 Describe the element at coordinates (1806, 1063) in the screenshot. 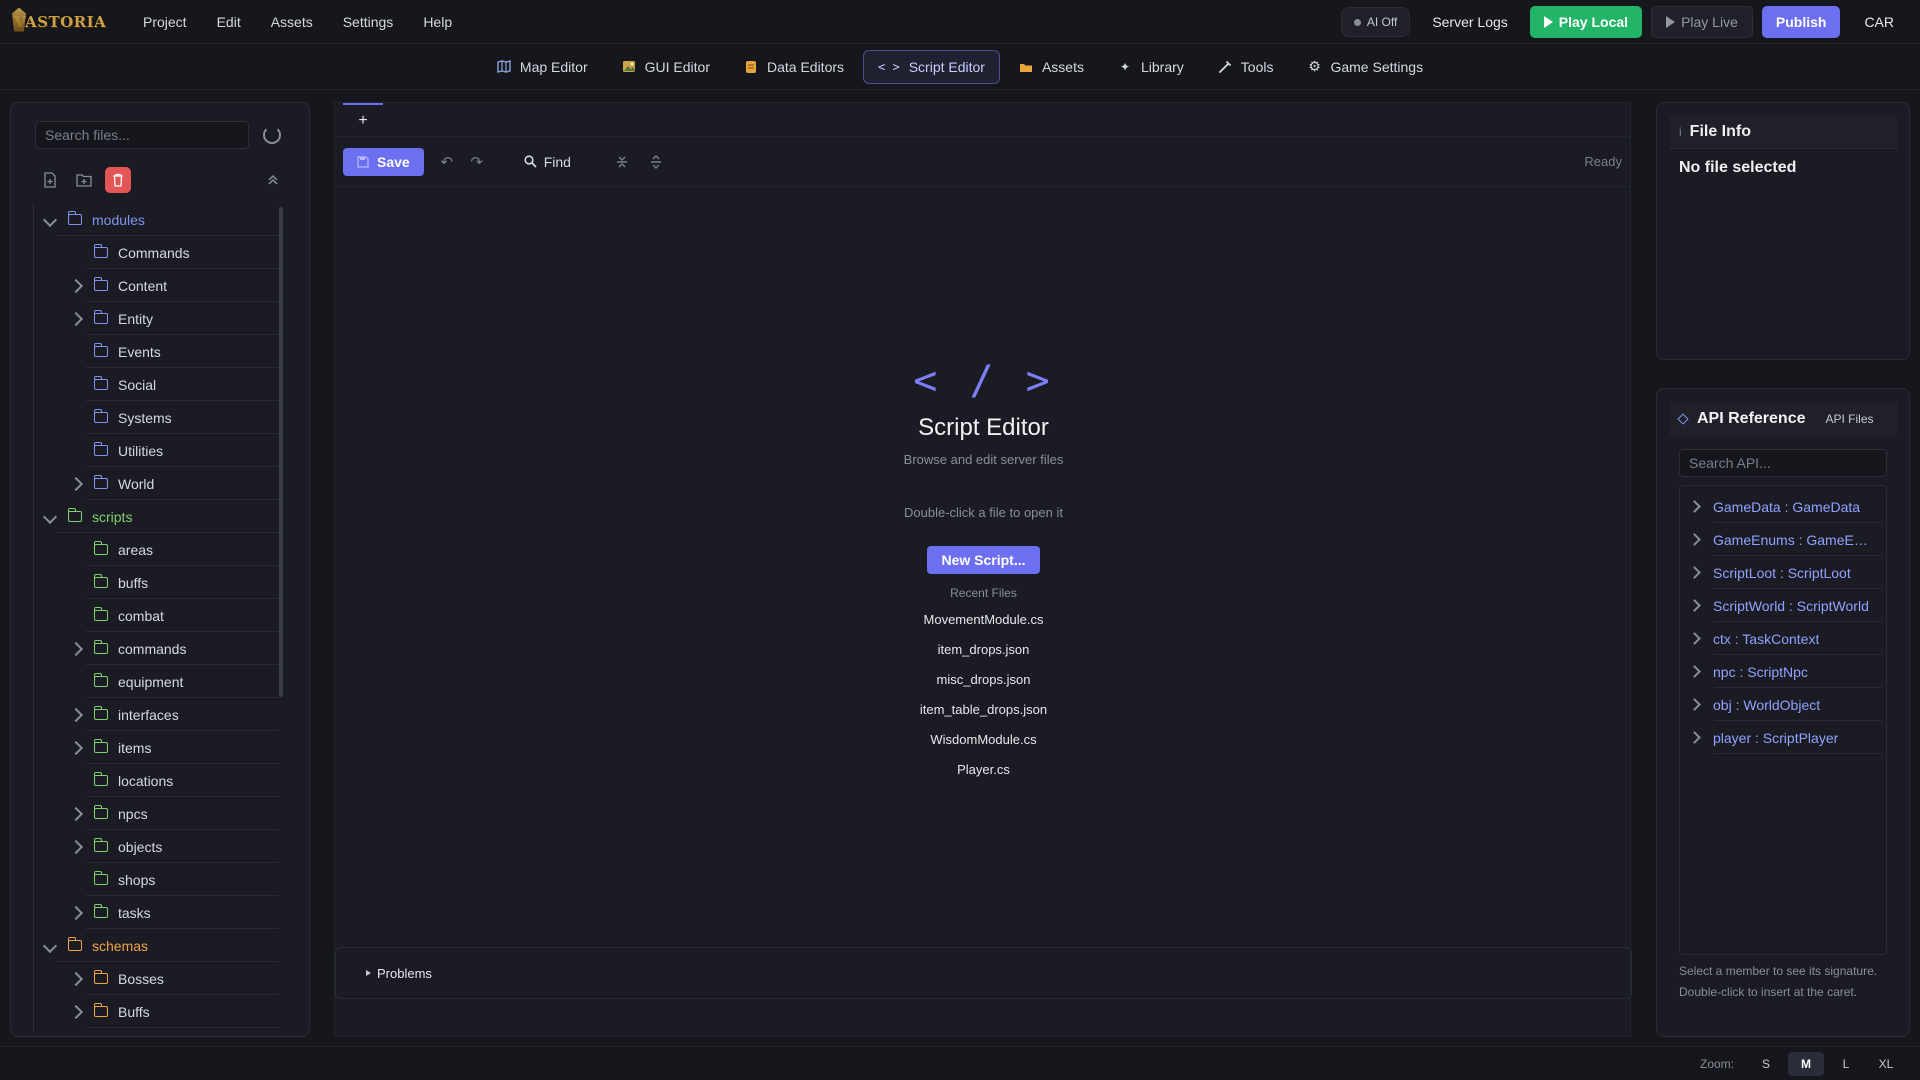

I see `zoom-m-button: M` at that location.